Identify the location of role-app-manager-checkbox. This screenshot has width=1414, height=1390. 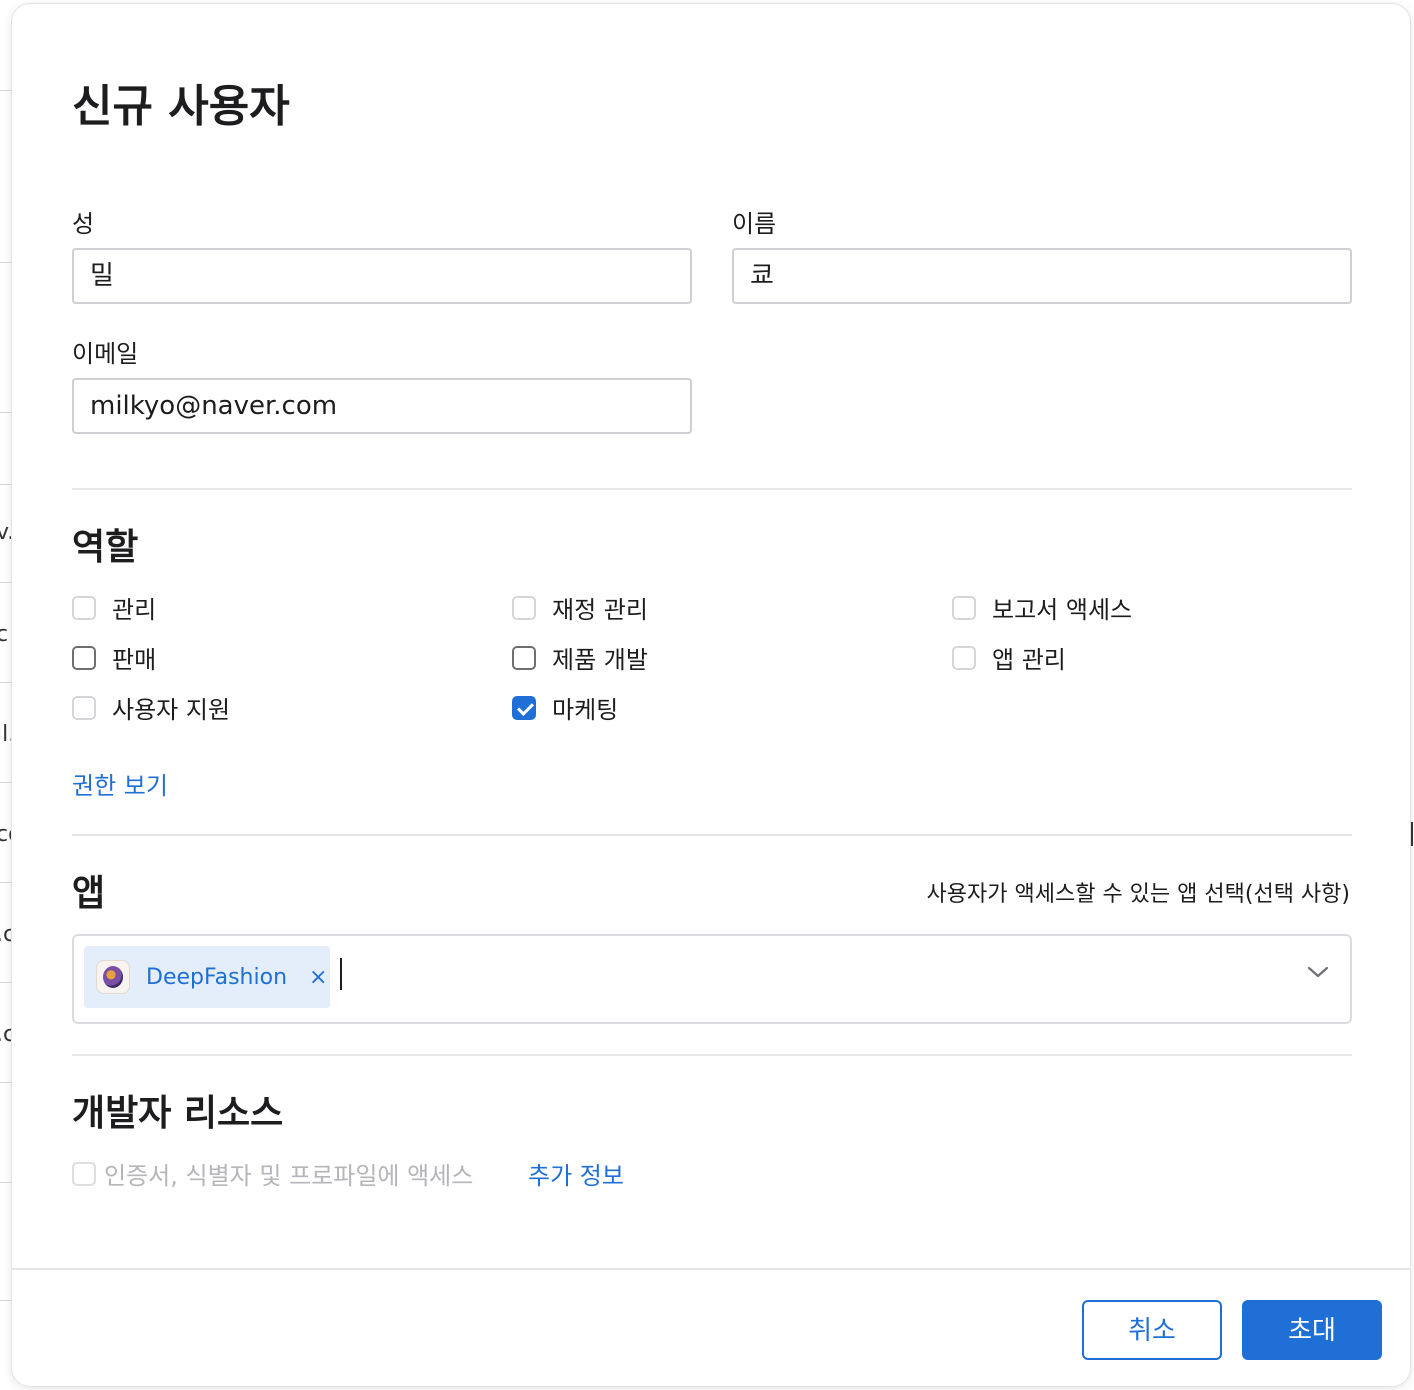
(964, 657).